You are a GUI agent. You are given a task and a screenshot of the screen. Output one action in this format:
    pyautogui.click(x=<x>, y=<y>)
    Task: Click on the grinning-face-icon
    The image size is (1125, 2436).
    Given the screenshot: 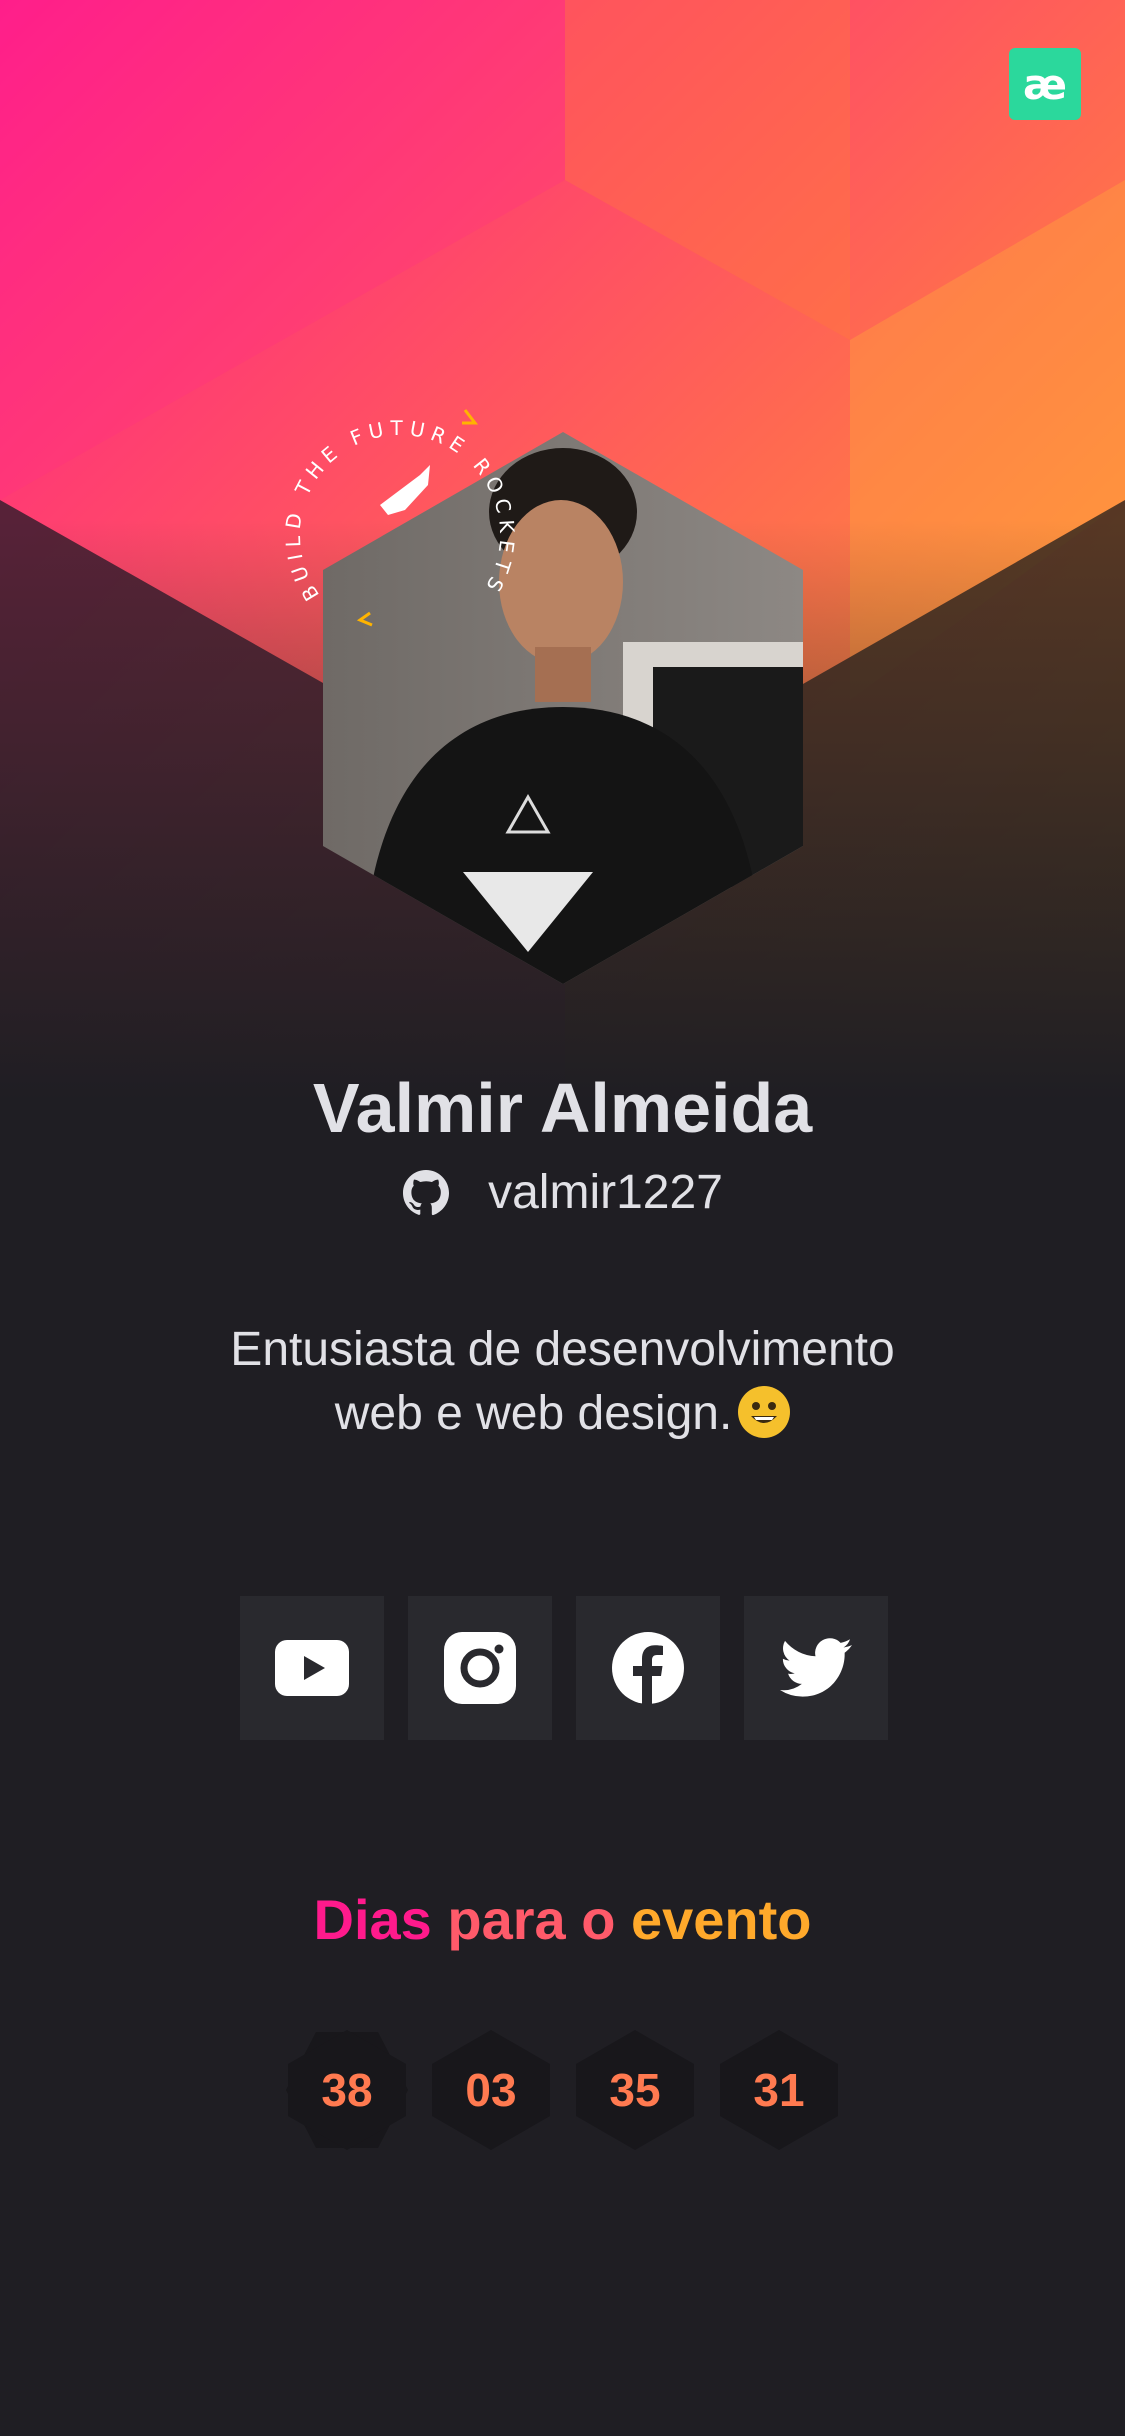 What is the action you would take?
    pyautogui.click(x=764, y=1412)
    